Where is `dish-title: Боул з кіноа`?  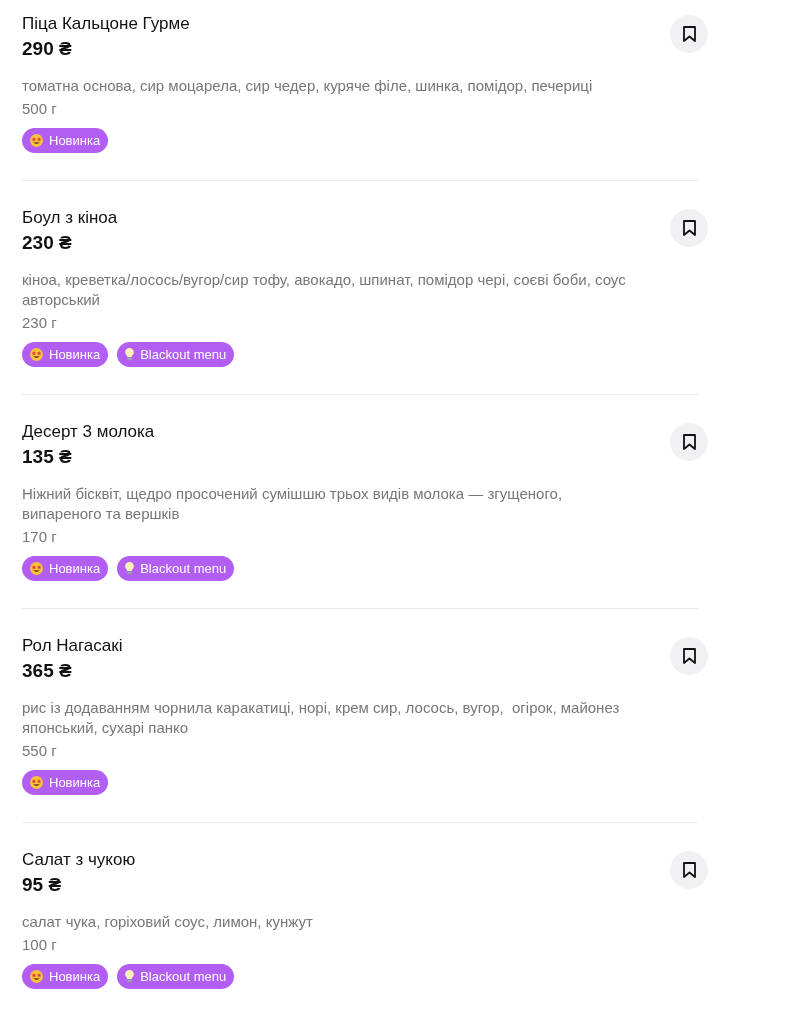 dish-title: Боул з кіноа is located at coordinates (70, 218).